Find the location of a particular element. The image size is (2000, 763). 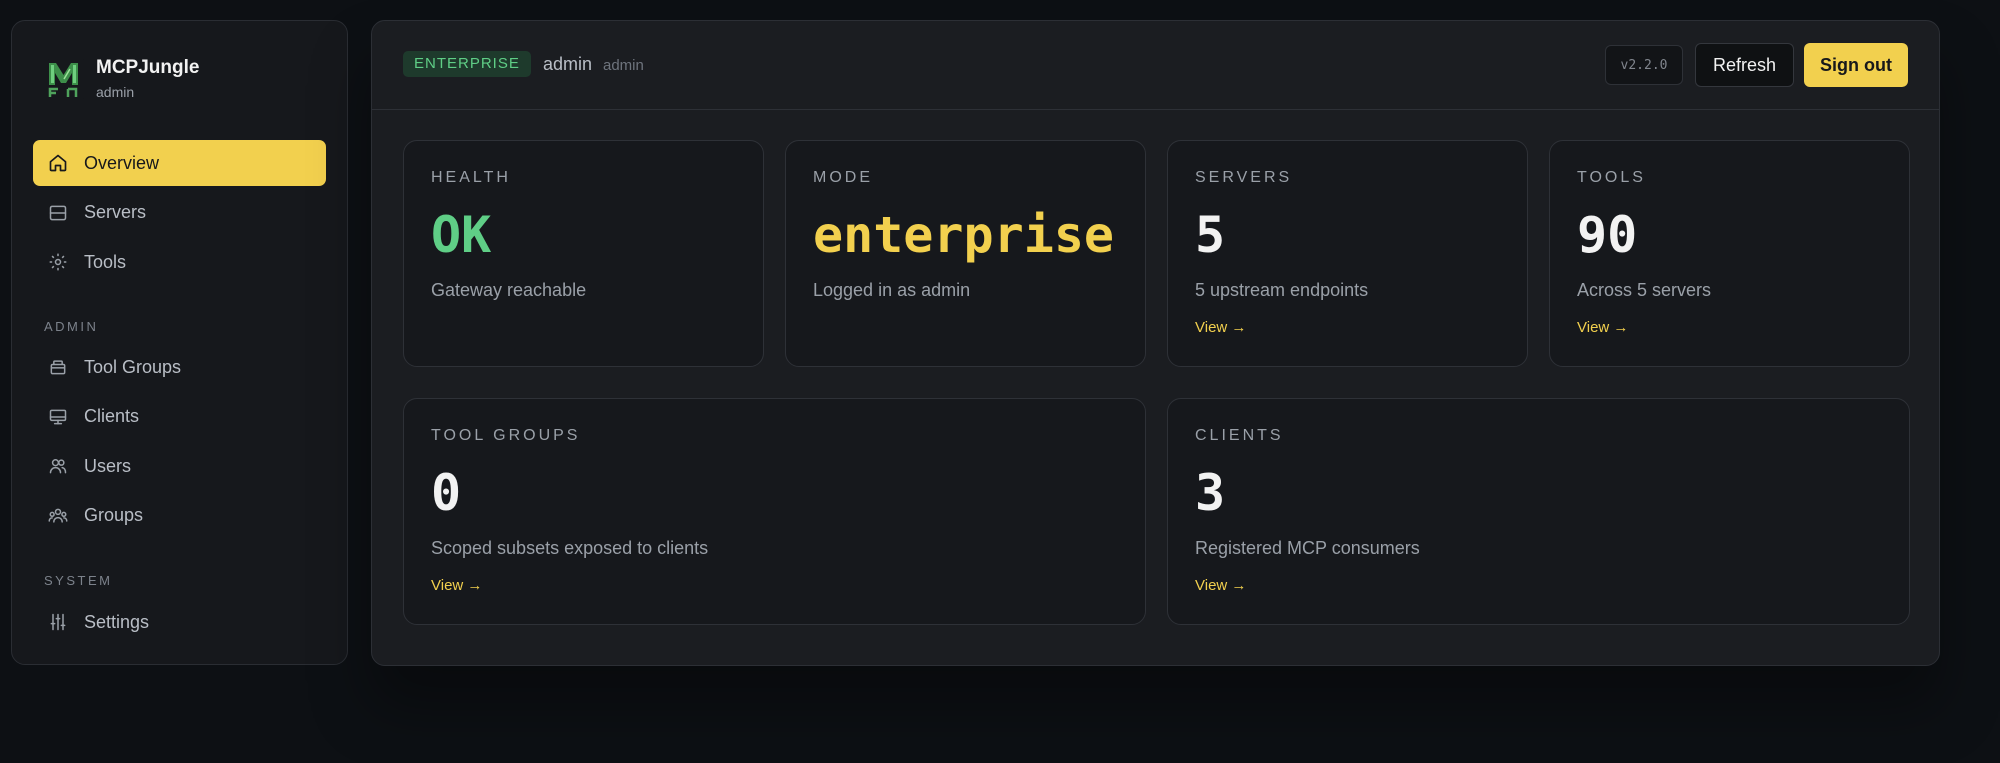

card-label: CLIENTS is located at coordinates (1239, 435).